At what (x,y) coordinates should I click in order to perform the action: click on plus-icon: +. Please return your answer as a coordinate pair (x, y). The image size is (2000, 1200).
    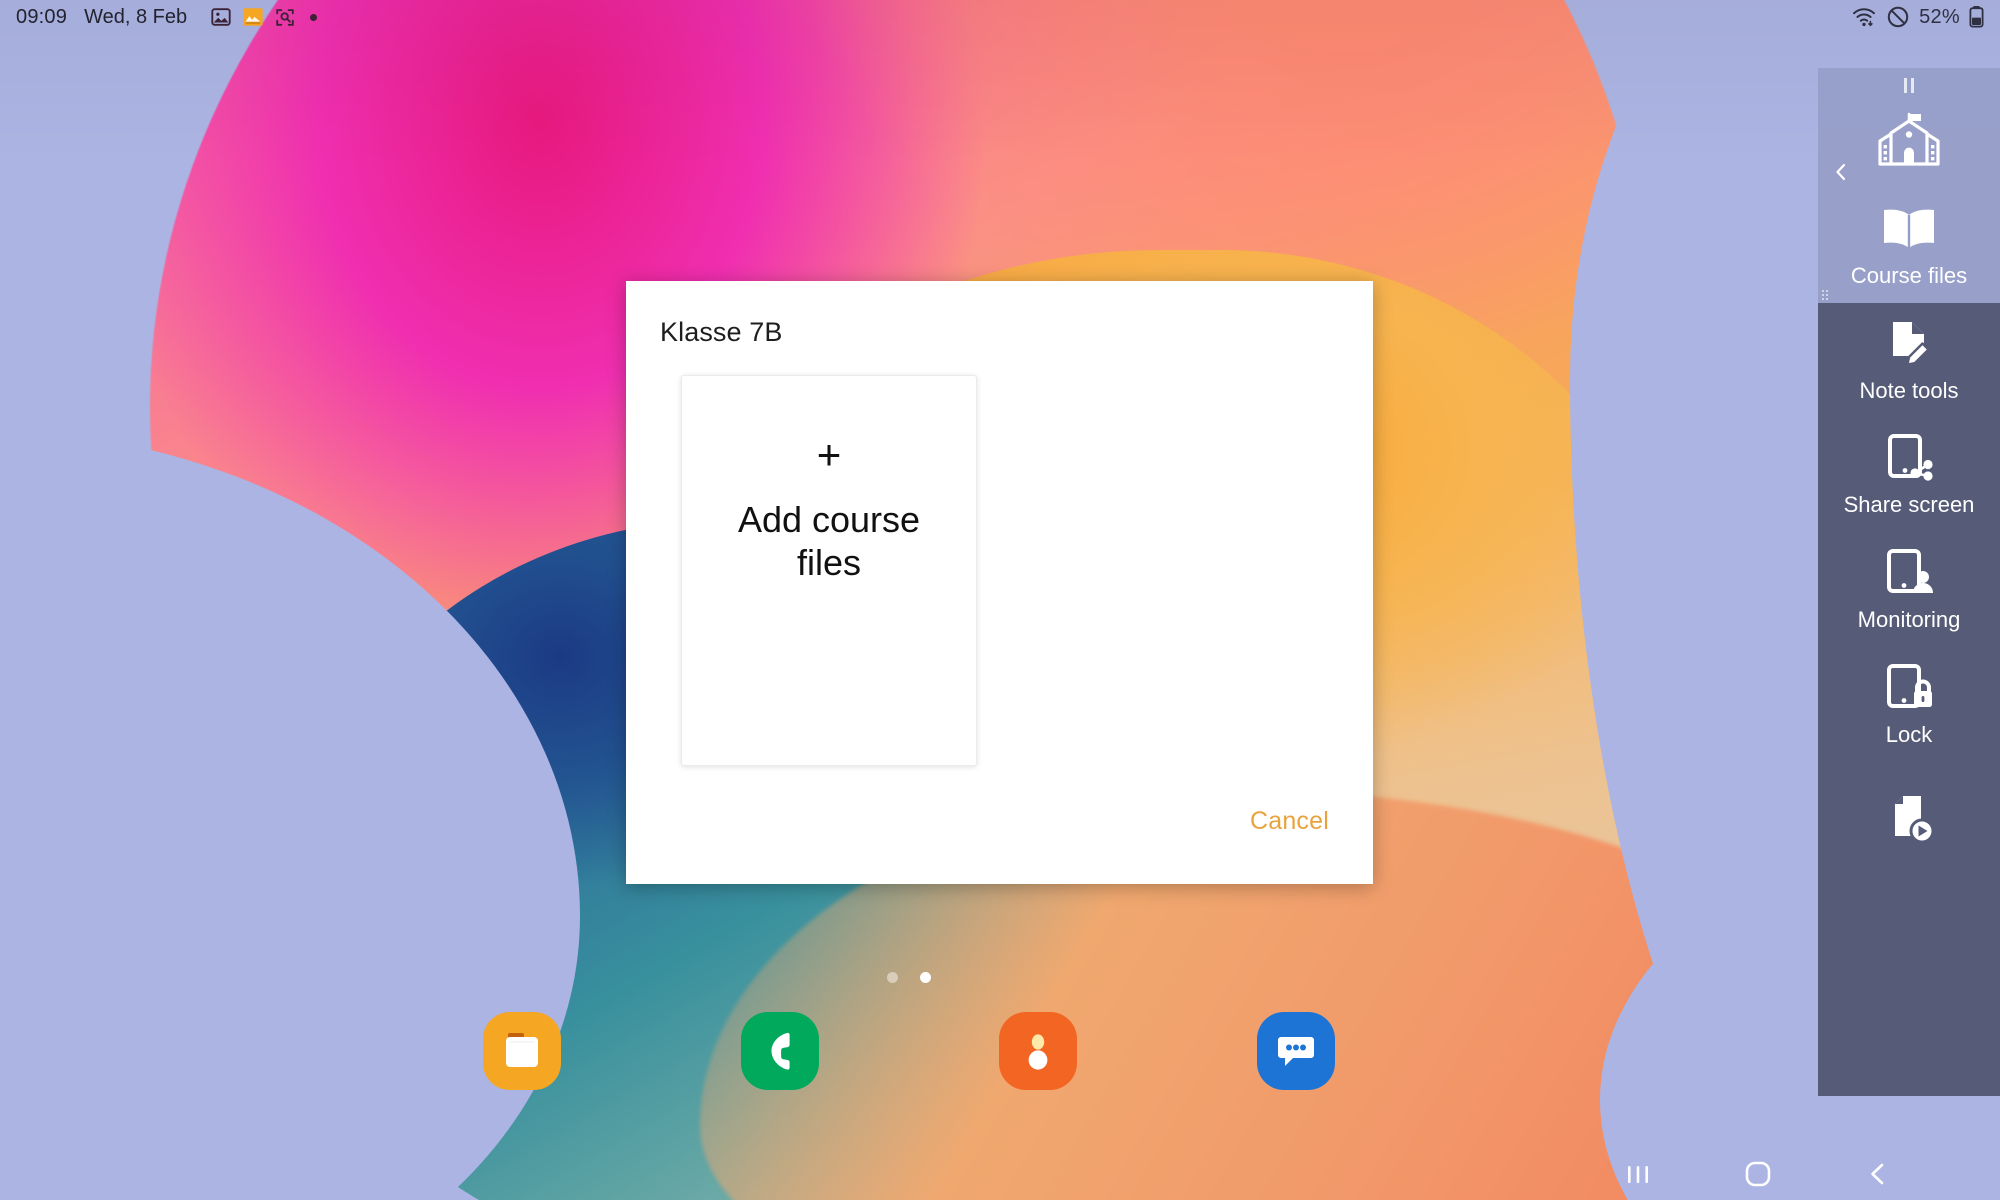
    Looking at the image, I should click on (829, 454).